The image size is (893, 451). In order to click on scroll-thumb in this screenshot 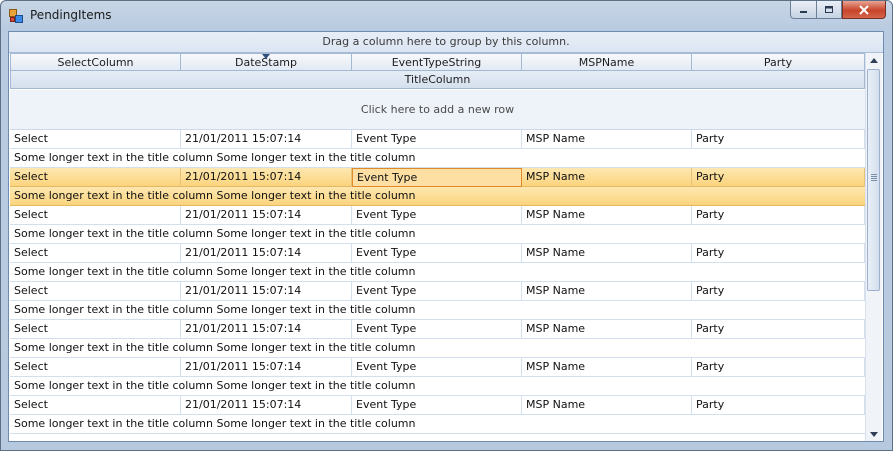, I will do `click(873, 180)`.